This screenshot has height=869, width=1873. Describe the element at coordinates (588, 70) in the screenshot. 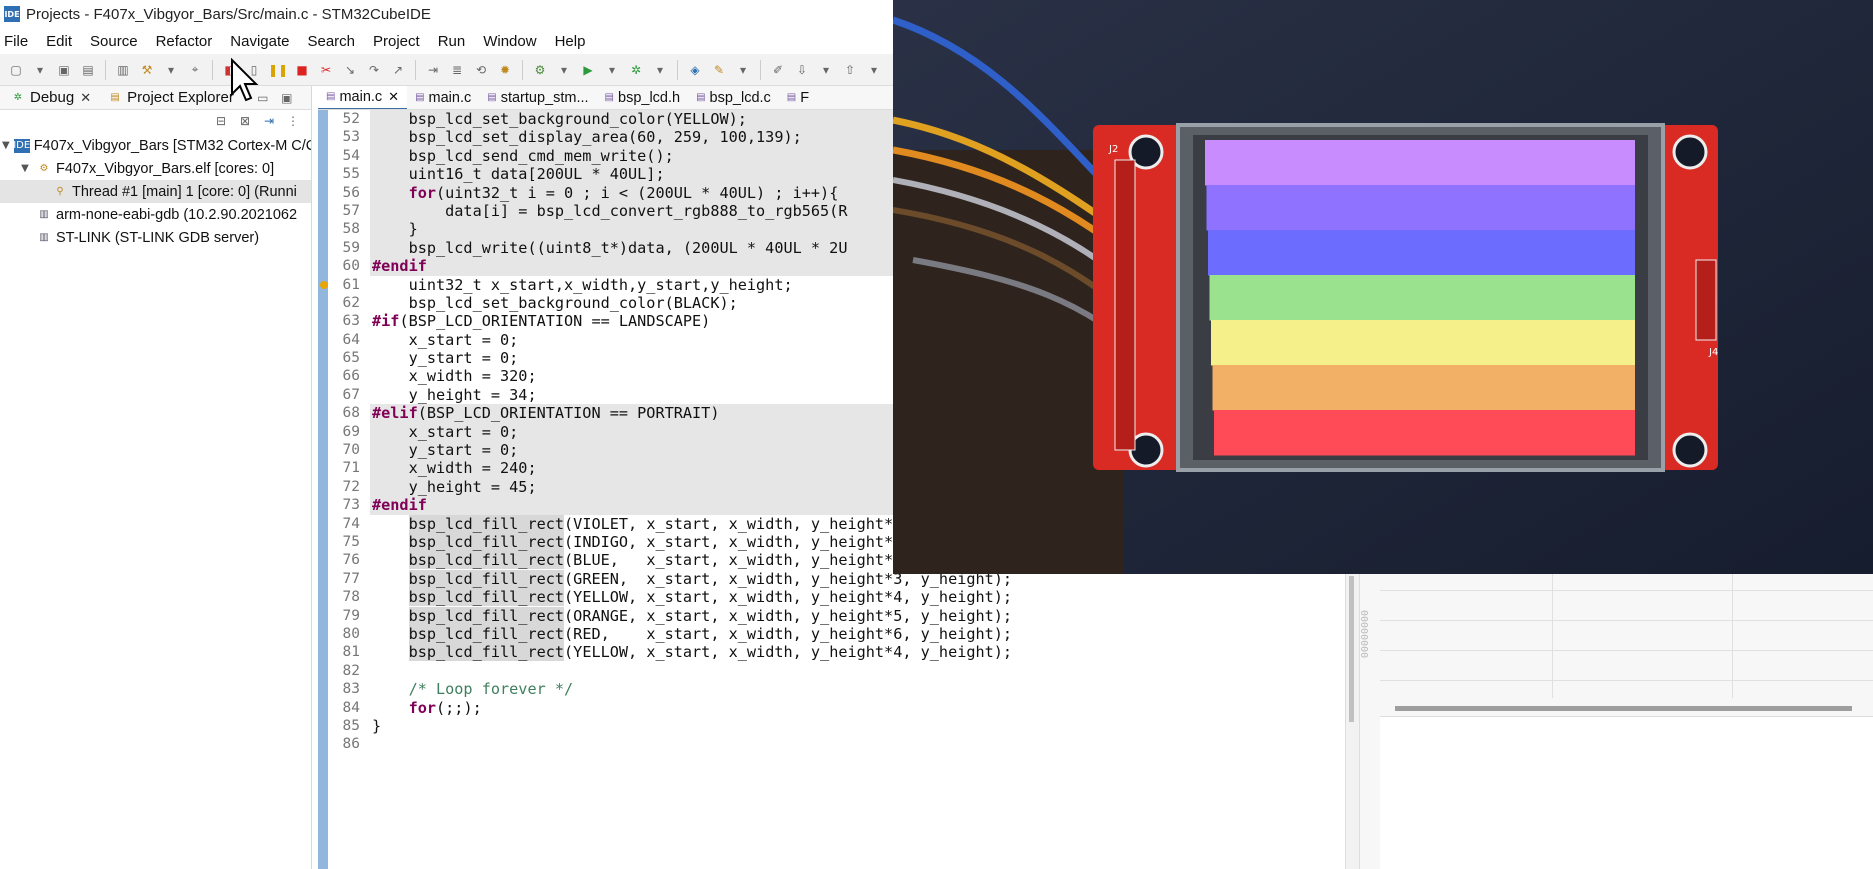

I see `run-icon: ▶` at that location.